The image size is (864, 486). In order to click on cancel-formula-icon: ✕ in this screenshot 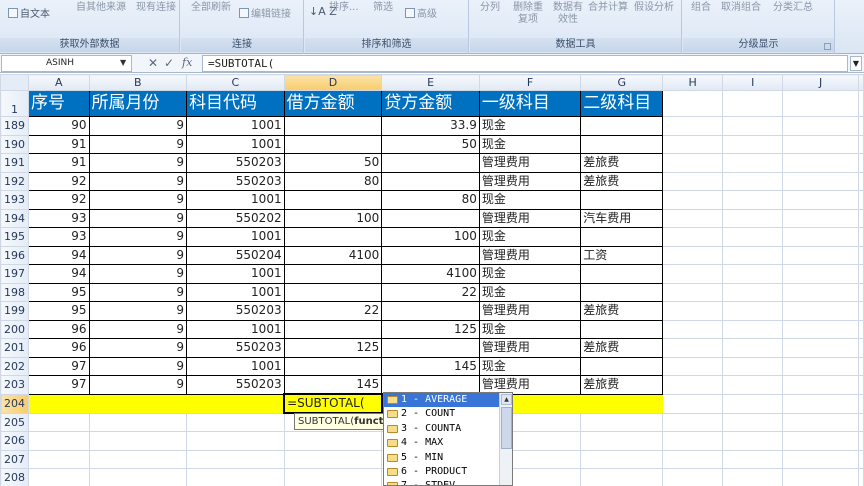, I will do `click(153, 63)`.